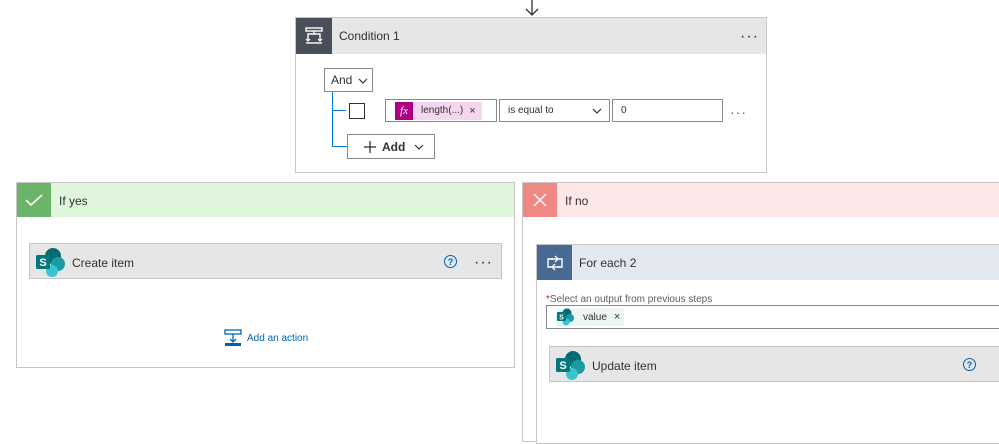 This screenshot has height=444, width=999. What do you see at coordinates (233, 337) in the screenshot?
I see `add-action-icon` at bounding box center [233, 337].